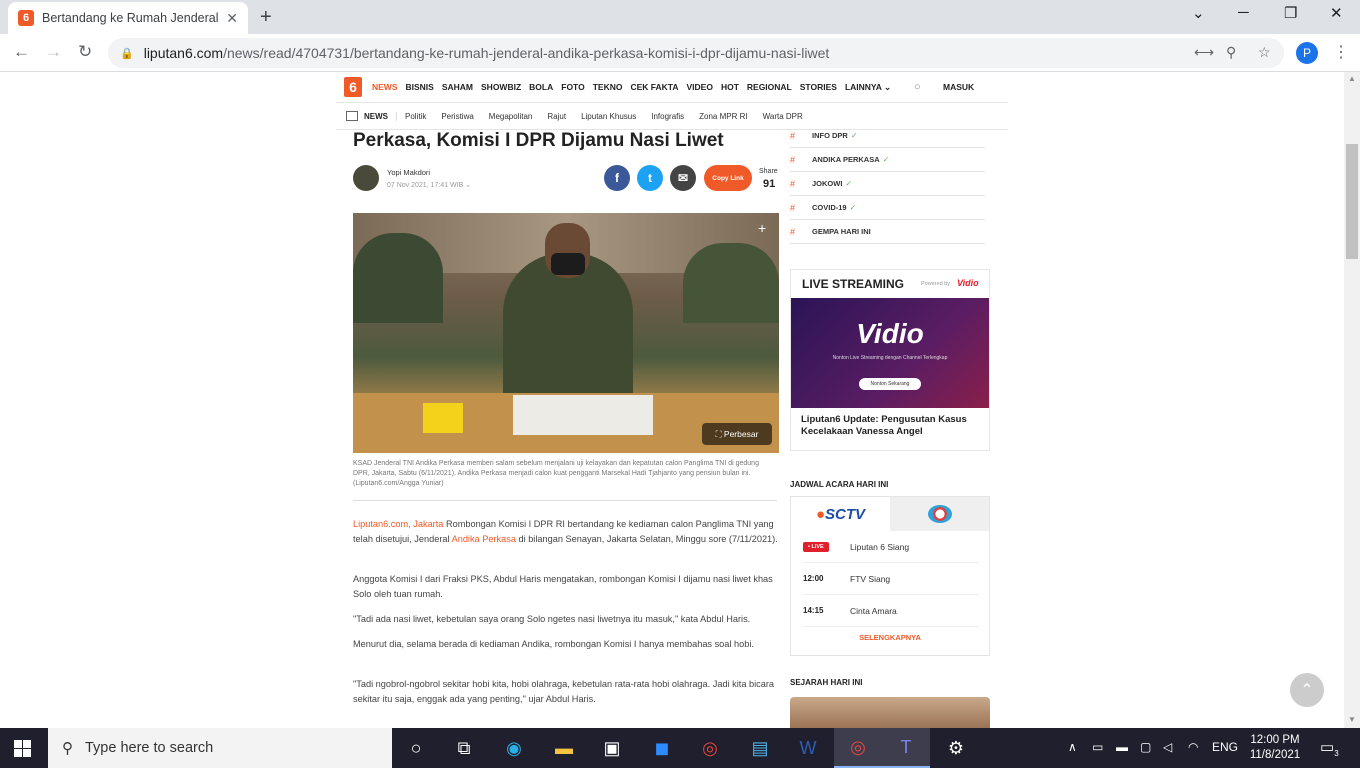 This screenshot has height=768, width=1360. I want to click on volume-icon: ◁, so click(1167, 747).